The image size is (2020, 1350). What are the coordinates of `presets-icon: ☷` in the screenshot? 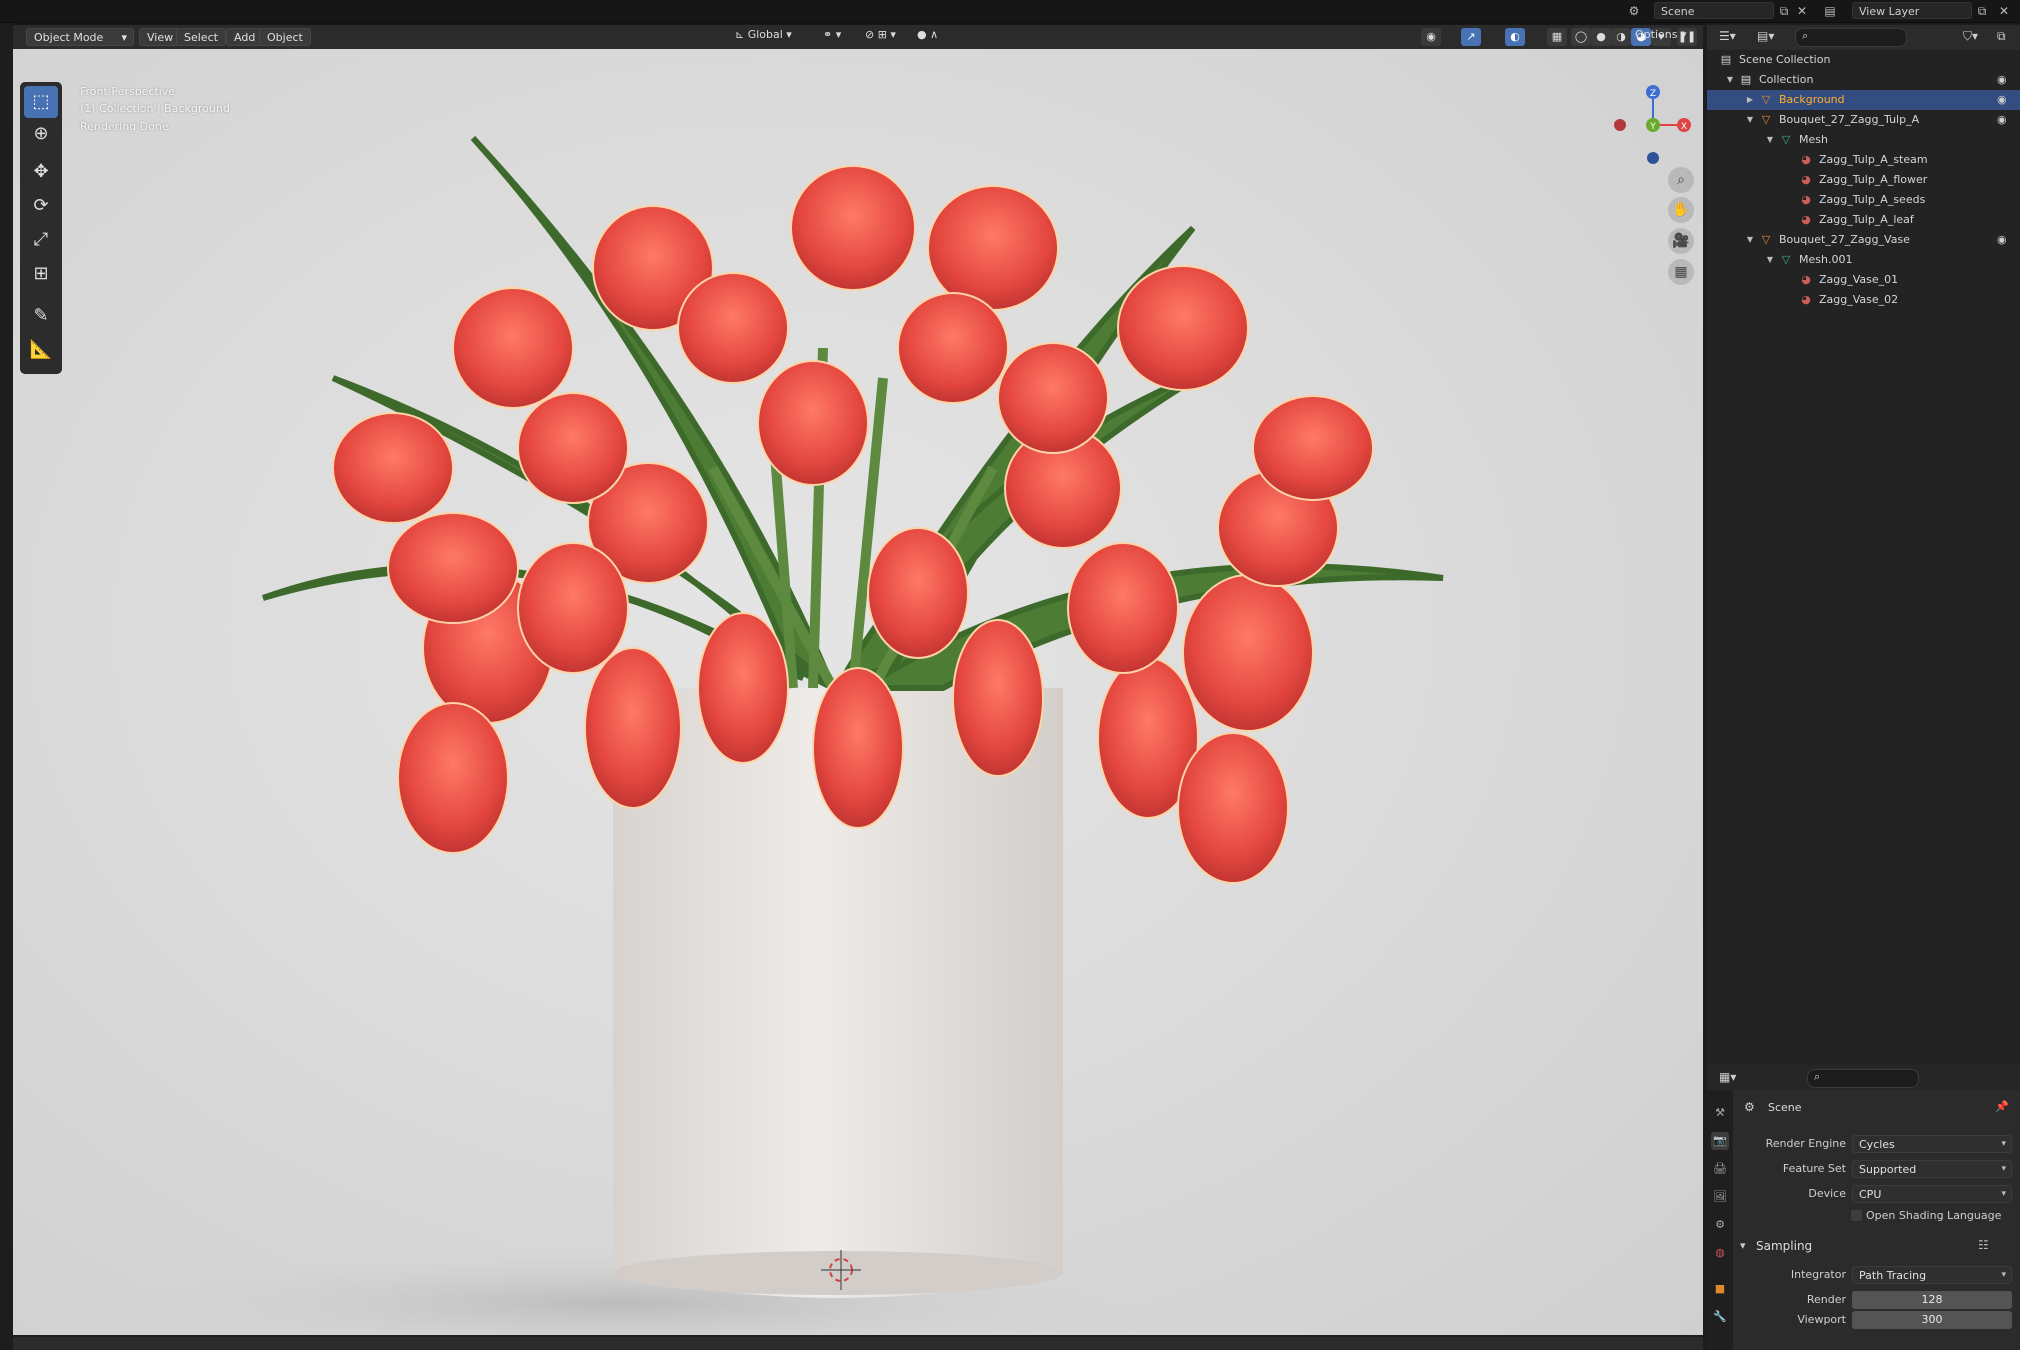 It's located at (1983, 1245).